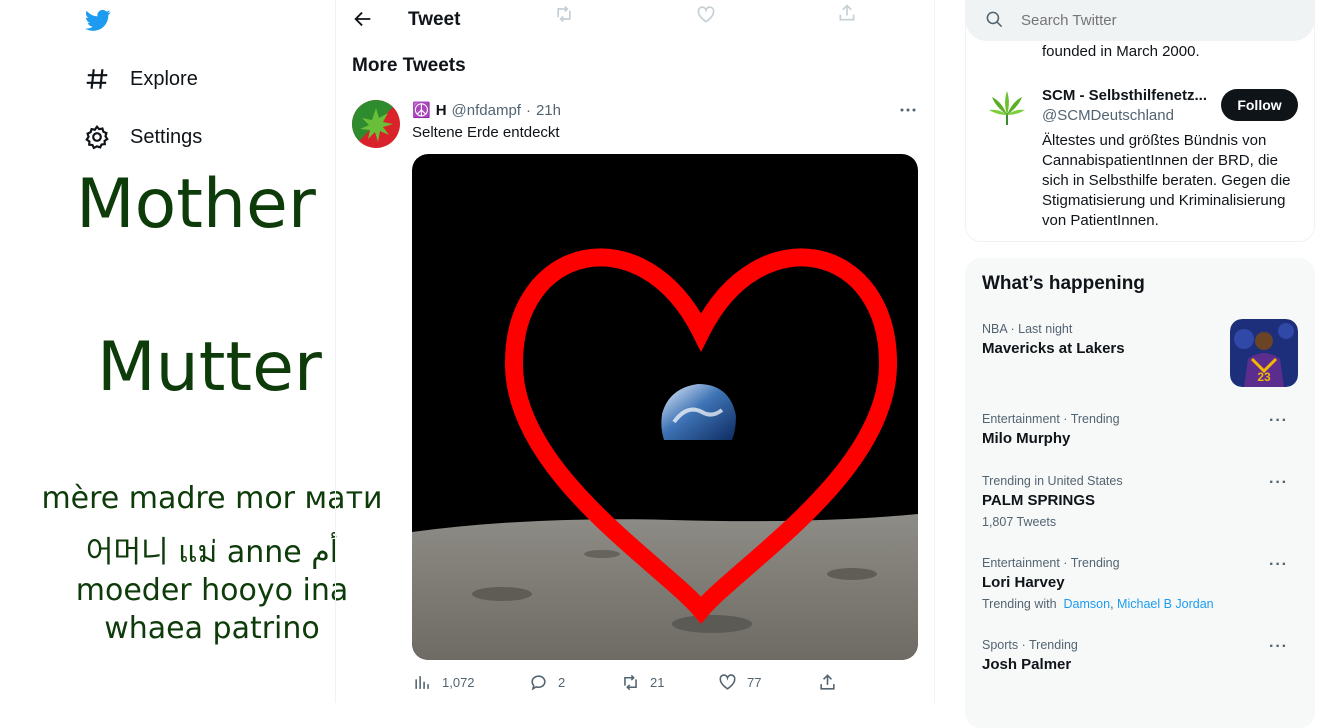 The width and height of the screenshot is (1333, 728). I want to click on tweet-header: ☮️ H @nfdampf · 21h, so click(486, 110).